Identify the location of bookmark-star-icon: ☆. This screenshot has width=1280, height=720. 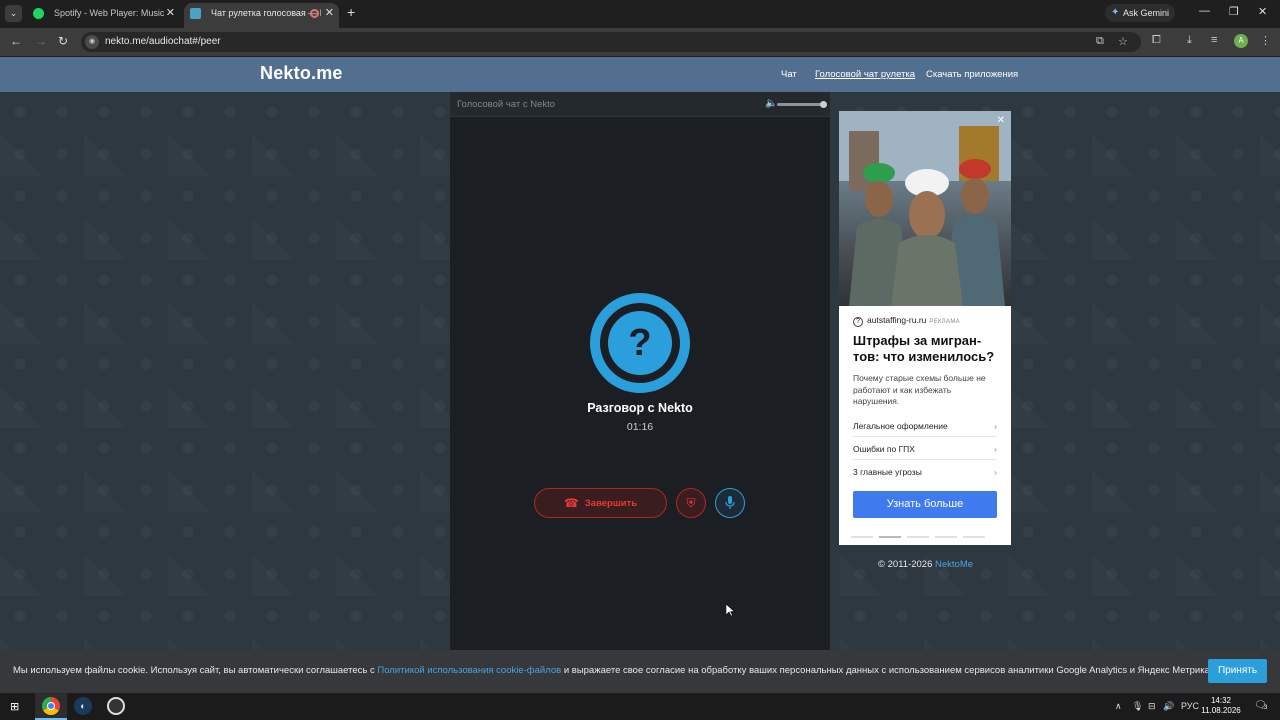
(1123, 41).